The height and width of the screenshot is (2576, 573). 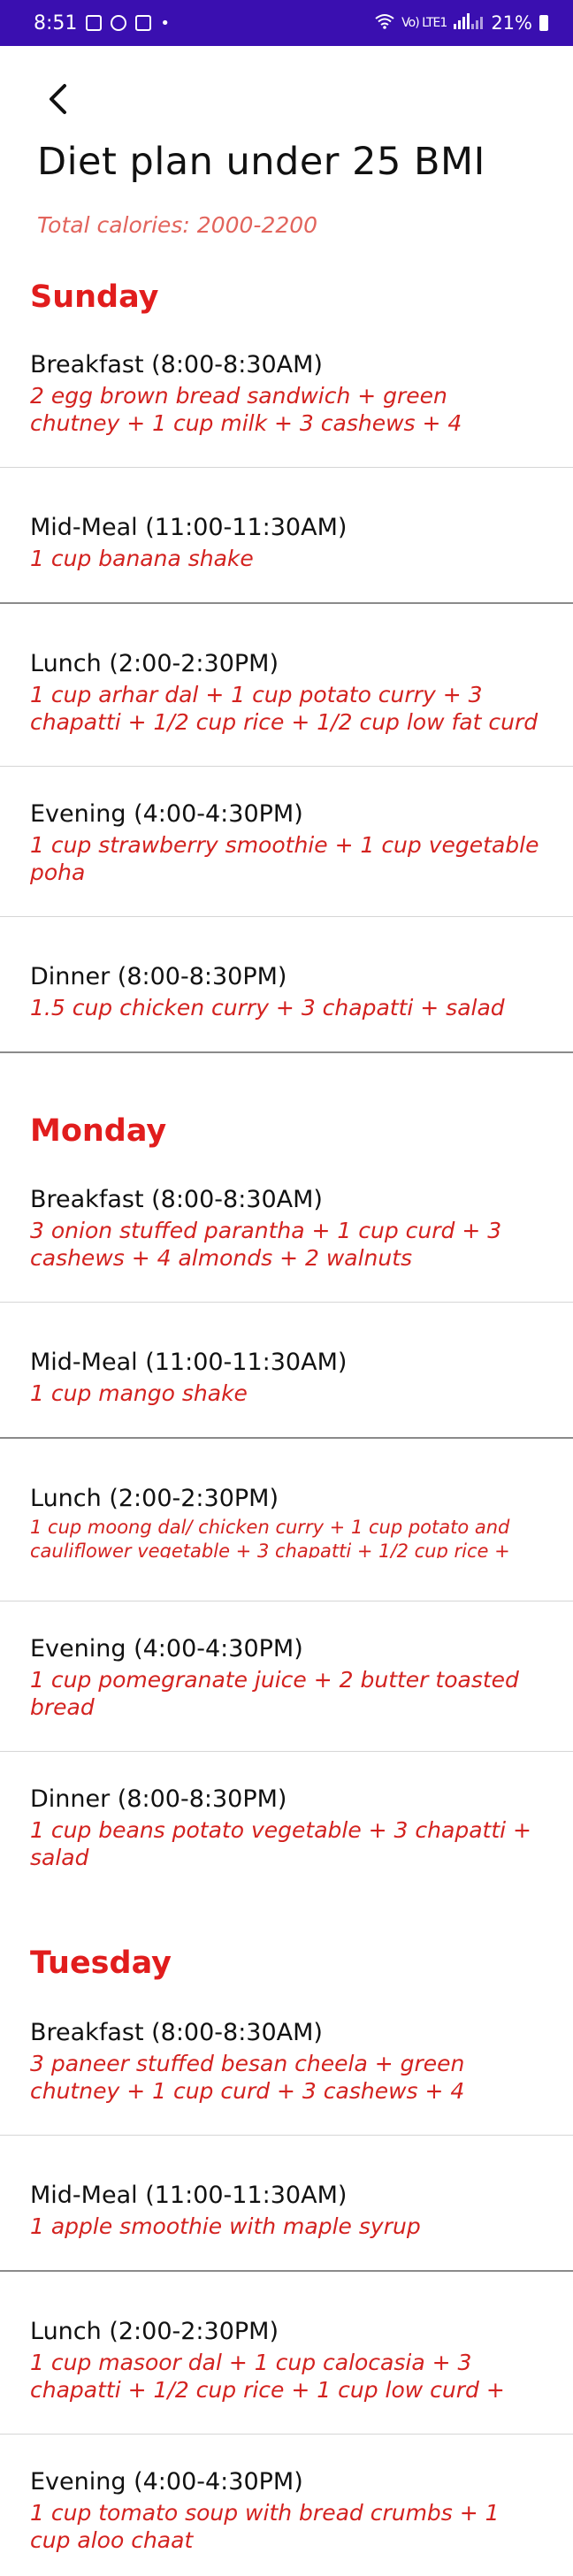 I want to click on status-time: 8:51, so click(x=56, y=22).